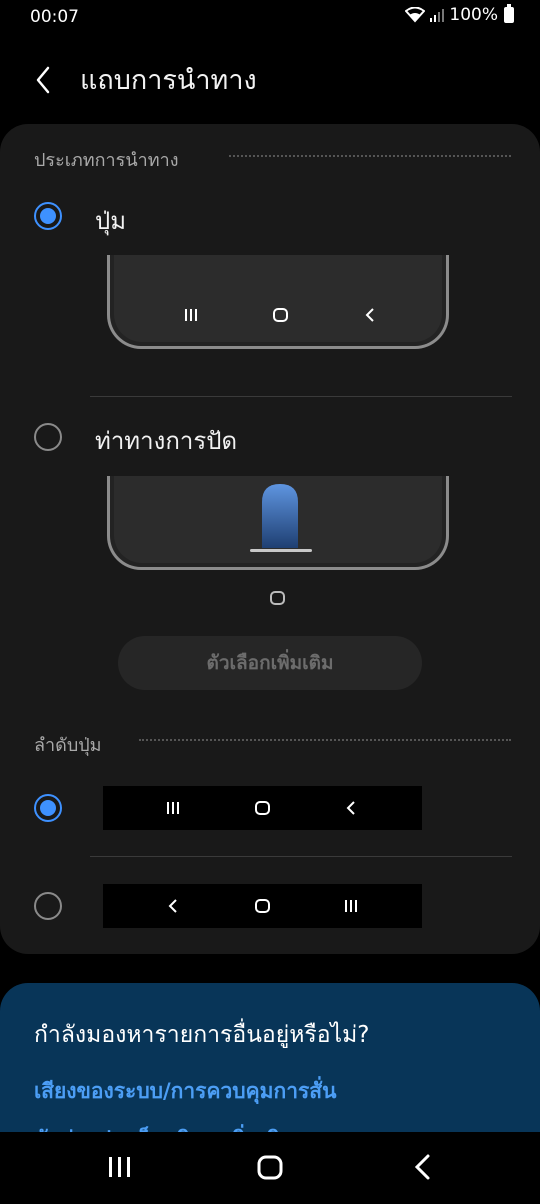 This screenshot has height=1204, width=540. I want to click on suggestions-title: กำลังมองหารายการอื่นอยู่หรือไม่?, so click(202, 1035).